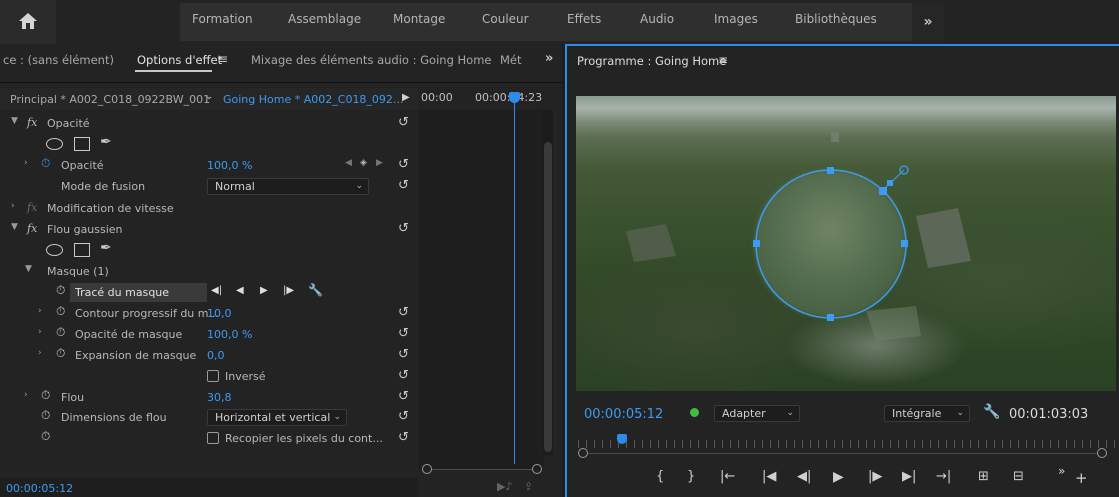  What do you see at coordinates (219, 397) in the screenshot?
I see `blurriness-value: 30,8` at bounding box center [219, 397].